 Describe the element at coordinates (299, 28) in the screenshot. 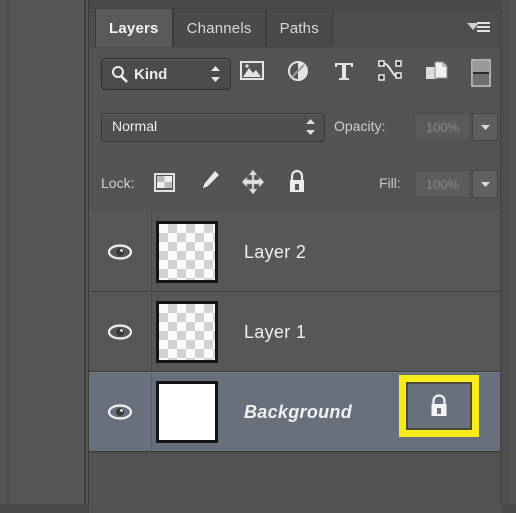

I see `tab-paths: Paths` at that location.